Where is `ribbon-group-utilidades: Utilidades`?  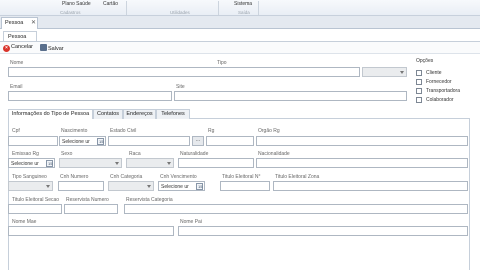
ribbon-group-utilidades: Utilidades is located at coordinates (180, 12).